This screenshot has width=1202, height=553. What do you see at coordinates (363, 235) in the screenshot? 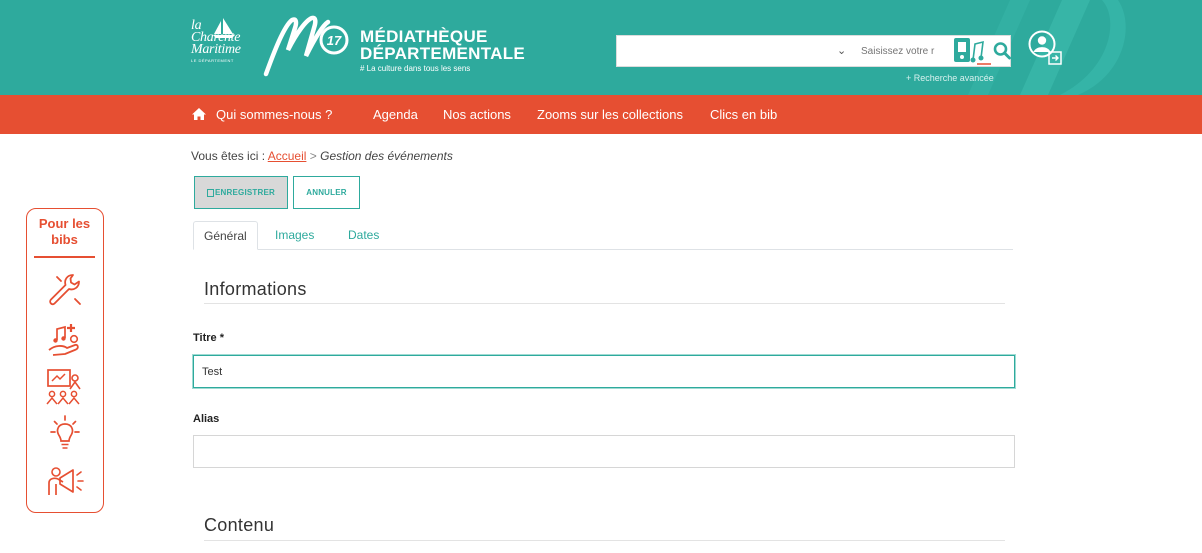
I see `tab-dates: Dates` at bounding box center [363, 235].